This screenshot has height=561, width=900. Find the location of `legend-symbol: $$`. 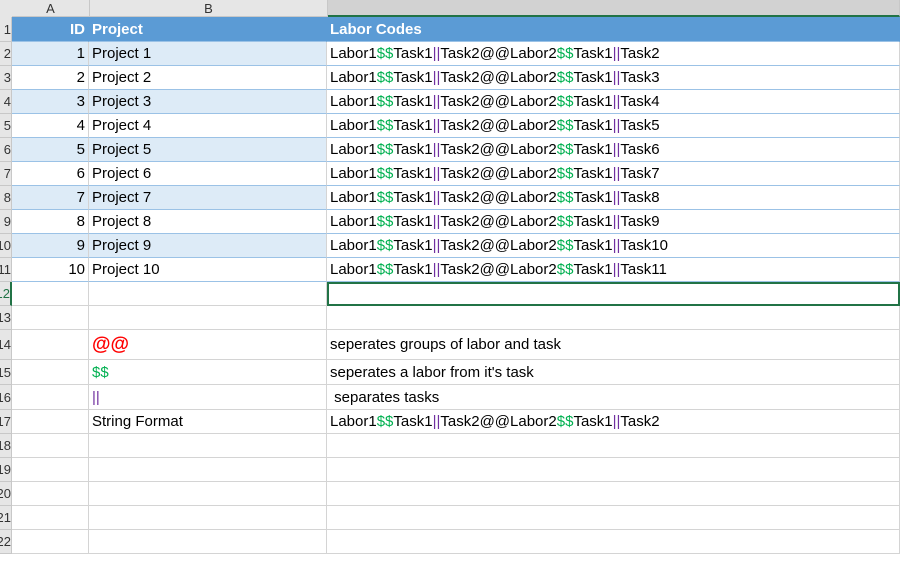

legend-symbol: $$ is located at coordinates (208, 372).